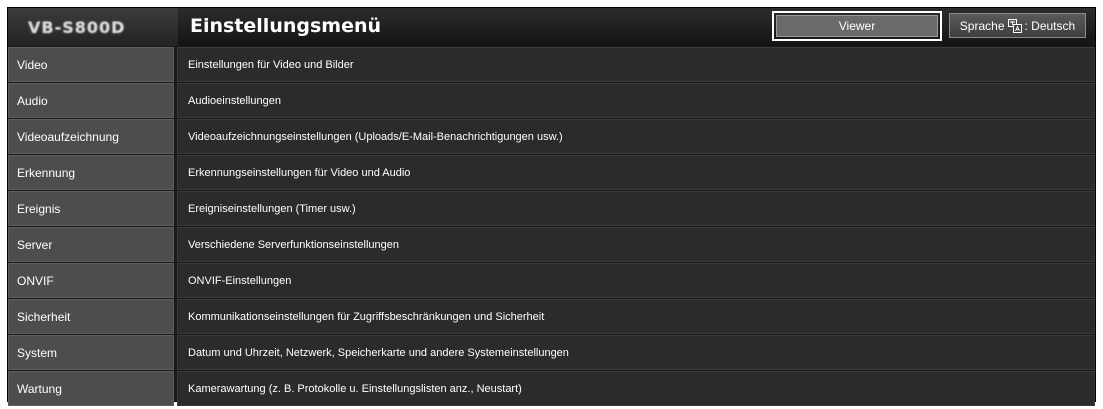 This screenshot has height=409, width=1103. What do you see at coordinates (636, 280) in the screenshot?
I see `menu-description: ONVIF-Einstellungen` at bounding box center [636, 280].